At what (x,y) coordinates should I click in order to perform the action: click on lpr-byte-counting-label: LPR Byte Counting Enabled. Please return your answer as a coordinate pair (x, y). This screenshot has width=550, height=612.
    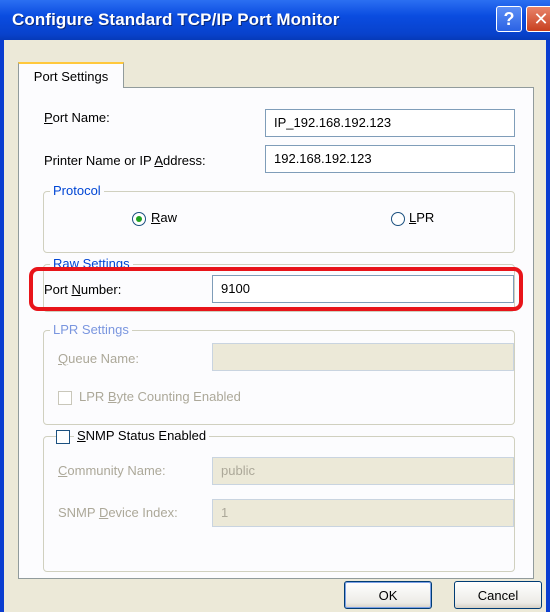
    Looking at the image, I should click on (160, 396).